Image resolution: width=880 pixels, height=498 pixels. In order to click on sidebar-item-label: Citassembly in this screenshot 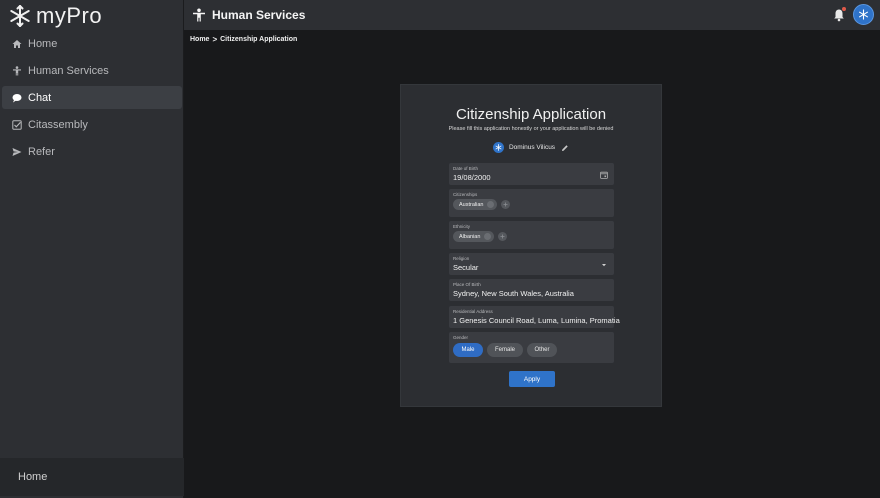, I will do `click(58, 124)`.